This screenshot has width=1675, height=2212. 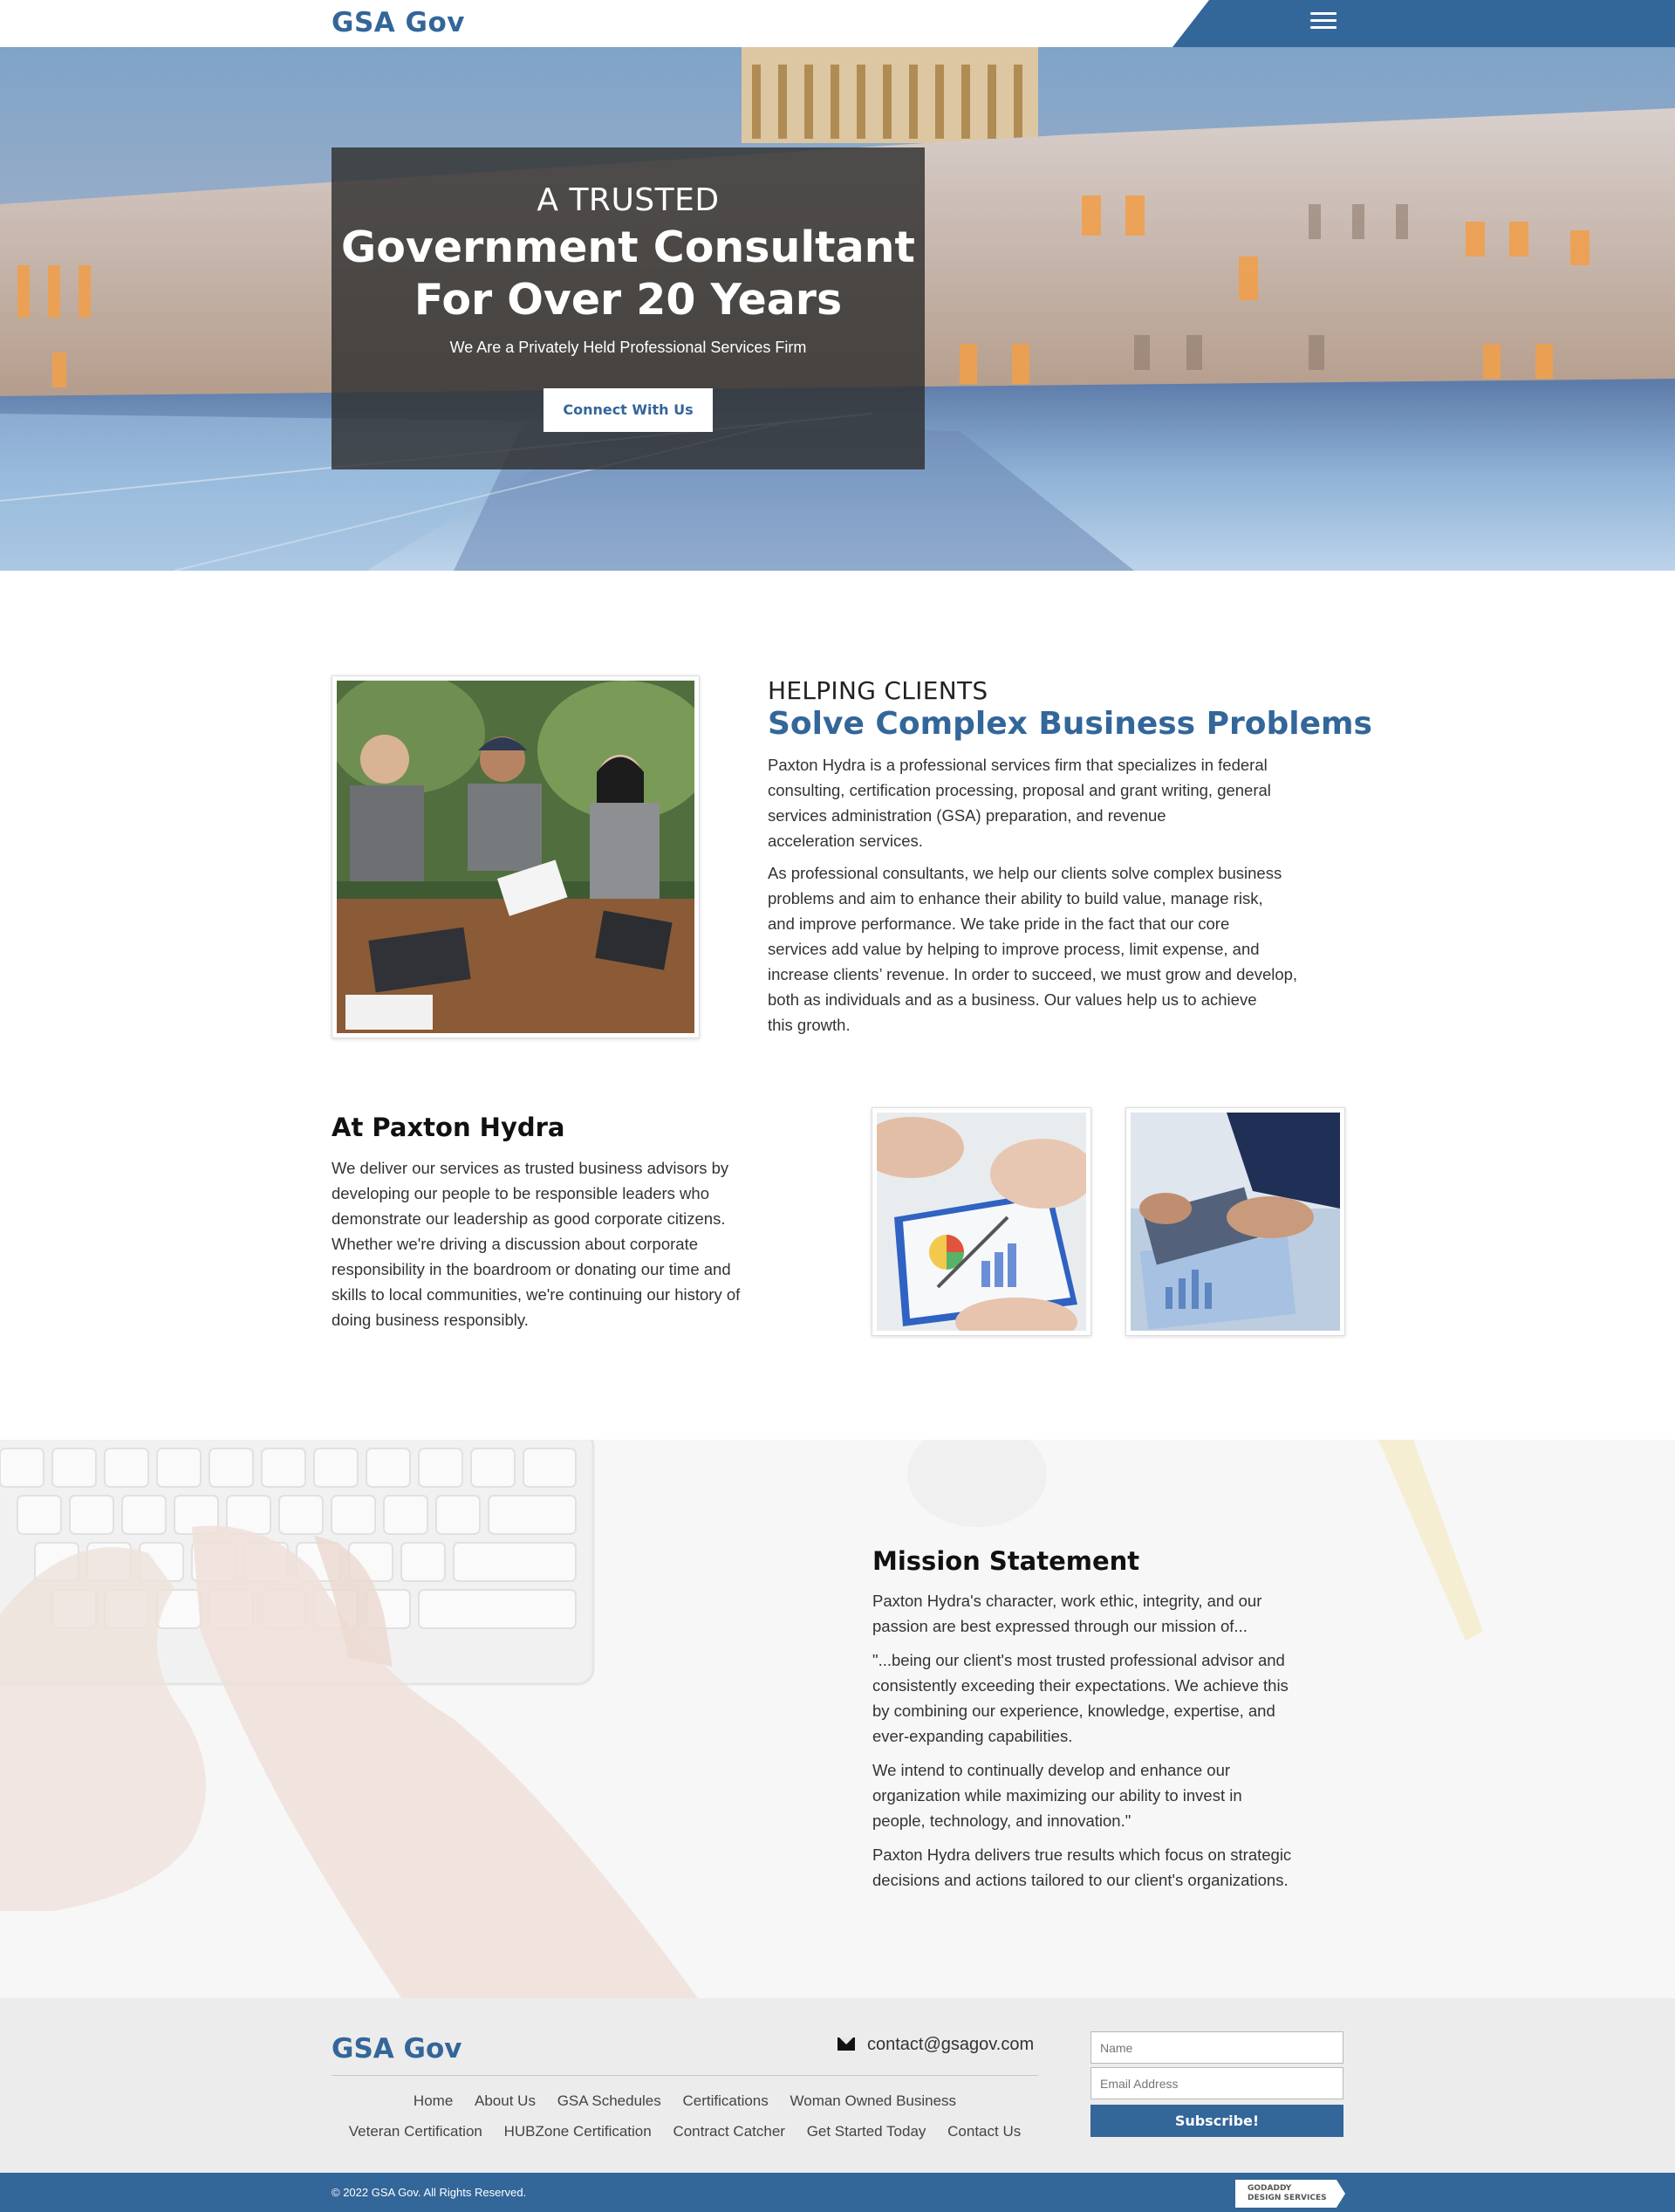 I want to click on text-line: doing business responsibly., so click(x=430, y=1320).